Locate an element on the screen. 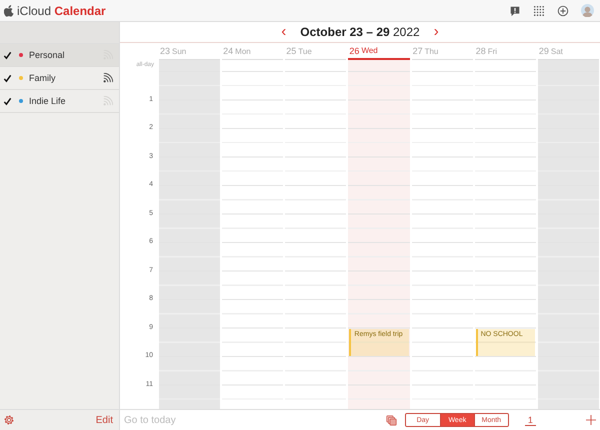 The width and height of the screenshot is (600, 430). apple-logo-icon is located at coordinates (9, 10).